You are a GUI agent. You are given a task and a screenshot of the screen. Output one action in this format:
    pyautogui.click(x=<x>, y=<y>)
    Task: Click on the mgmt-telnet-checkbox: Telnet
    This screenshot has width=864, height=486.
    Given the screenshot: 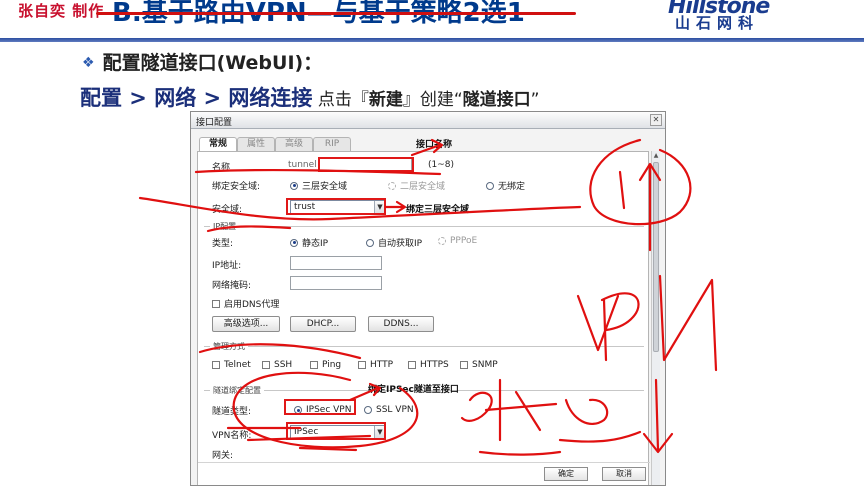 What is the action you would take?
    pyautogui.click(x=231, y=365)
    